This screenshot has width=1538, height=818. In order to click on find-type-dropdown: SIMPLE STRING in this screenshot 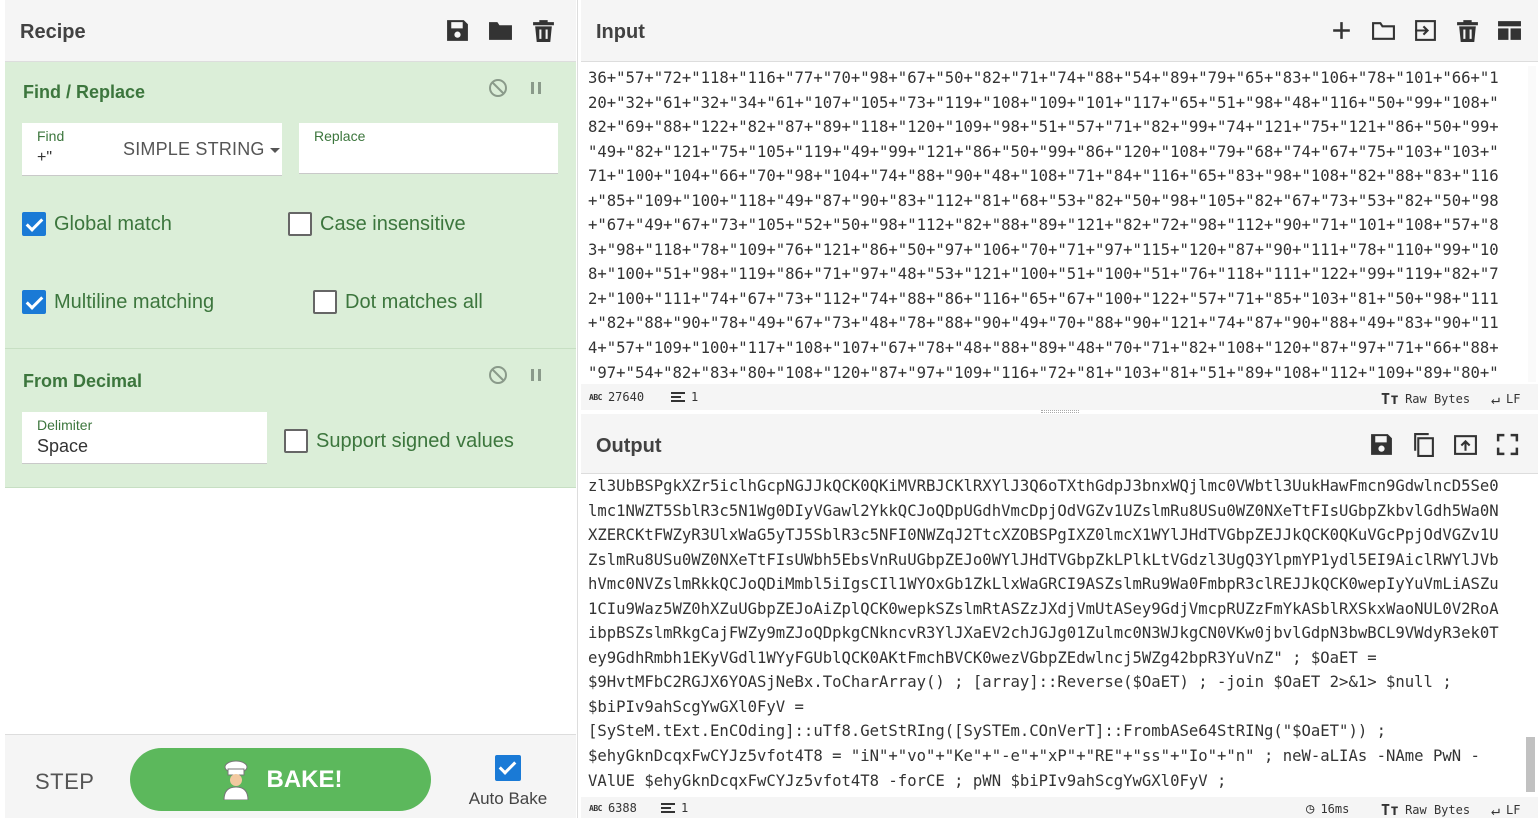, I will do `click(201, 149)`.